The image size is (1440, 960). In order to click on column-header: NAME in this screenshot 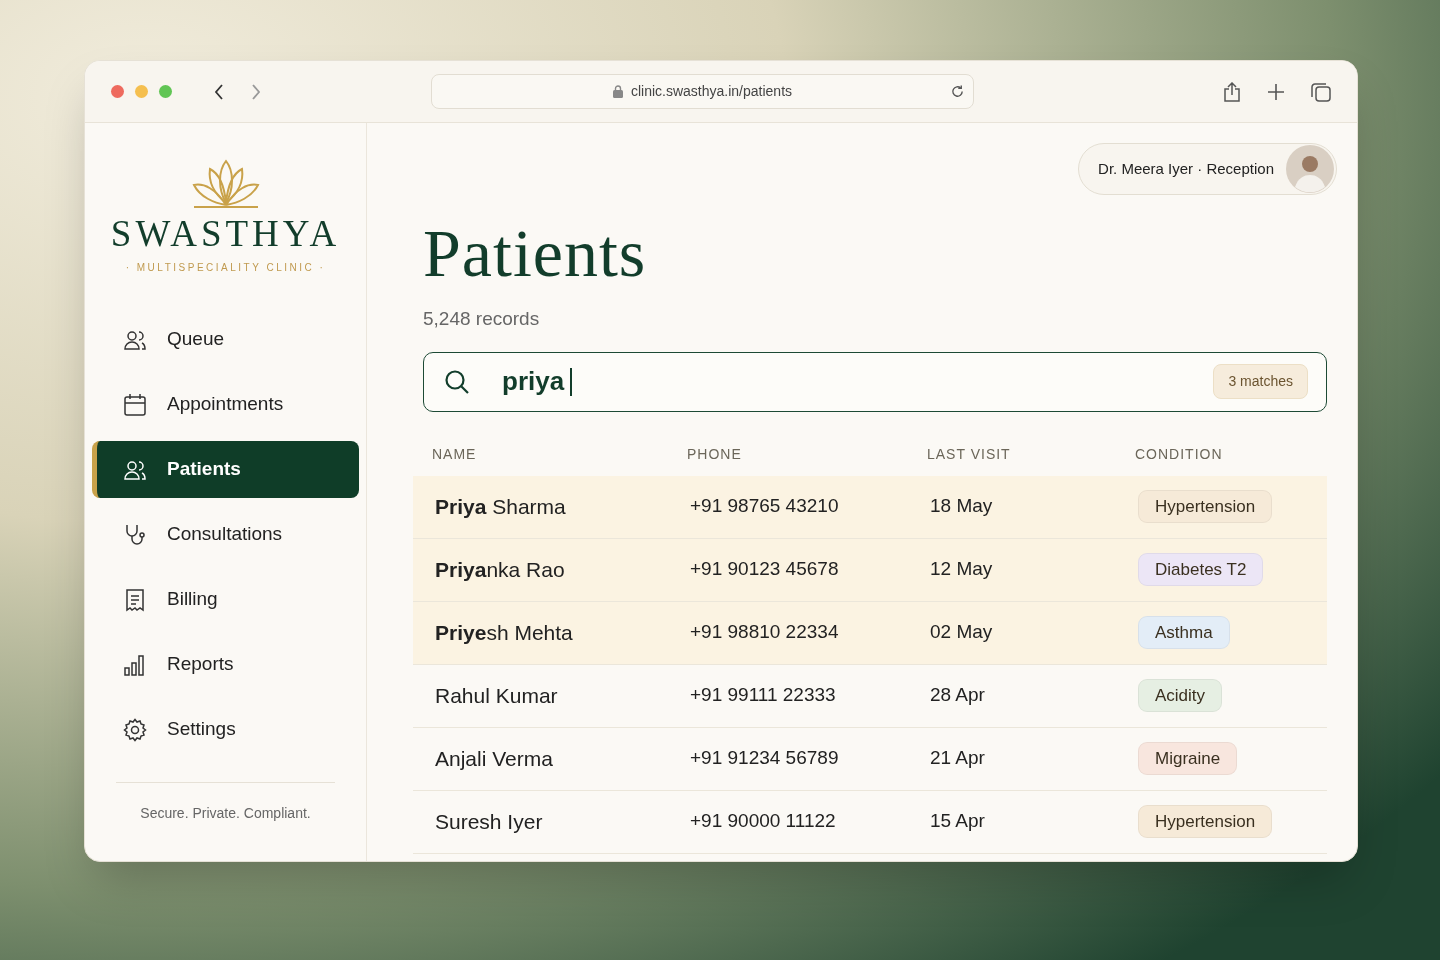, I will do `click(454, 453)`.